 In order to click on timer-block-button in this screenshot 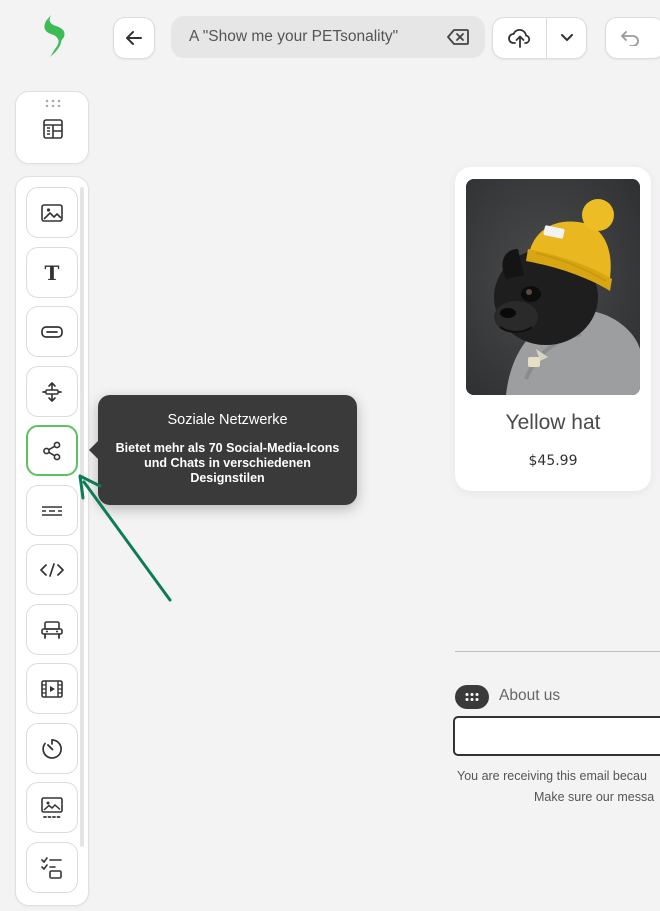, I will do `click(52, 748)`.